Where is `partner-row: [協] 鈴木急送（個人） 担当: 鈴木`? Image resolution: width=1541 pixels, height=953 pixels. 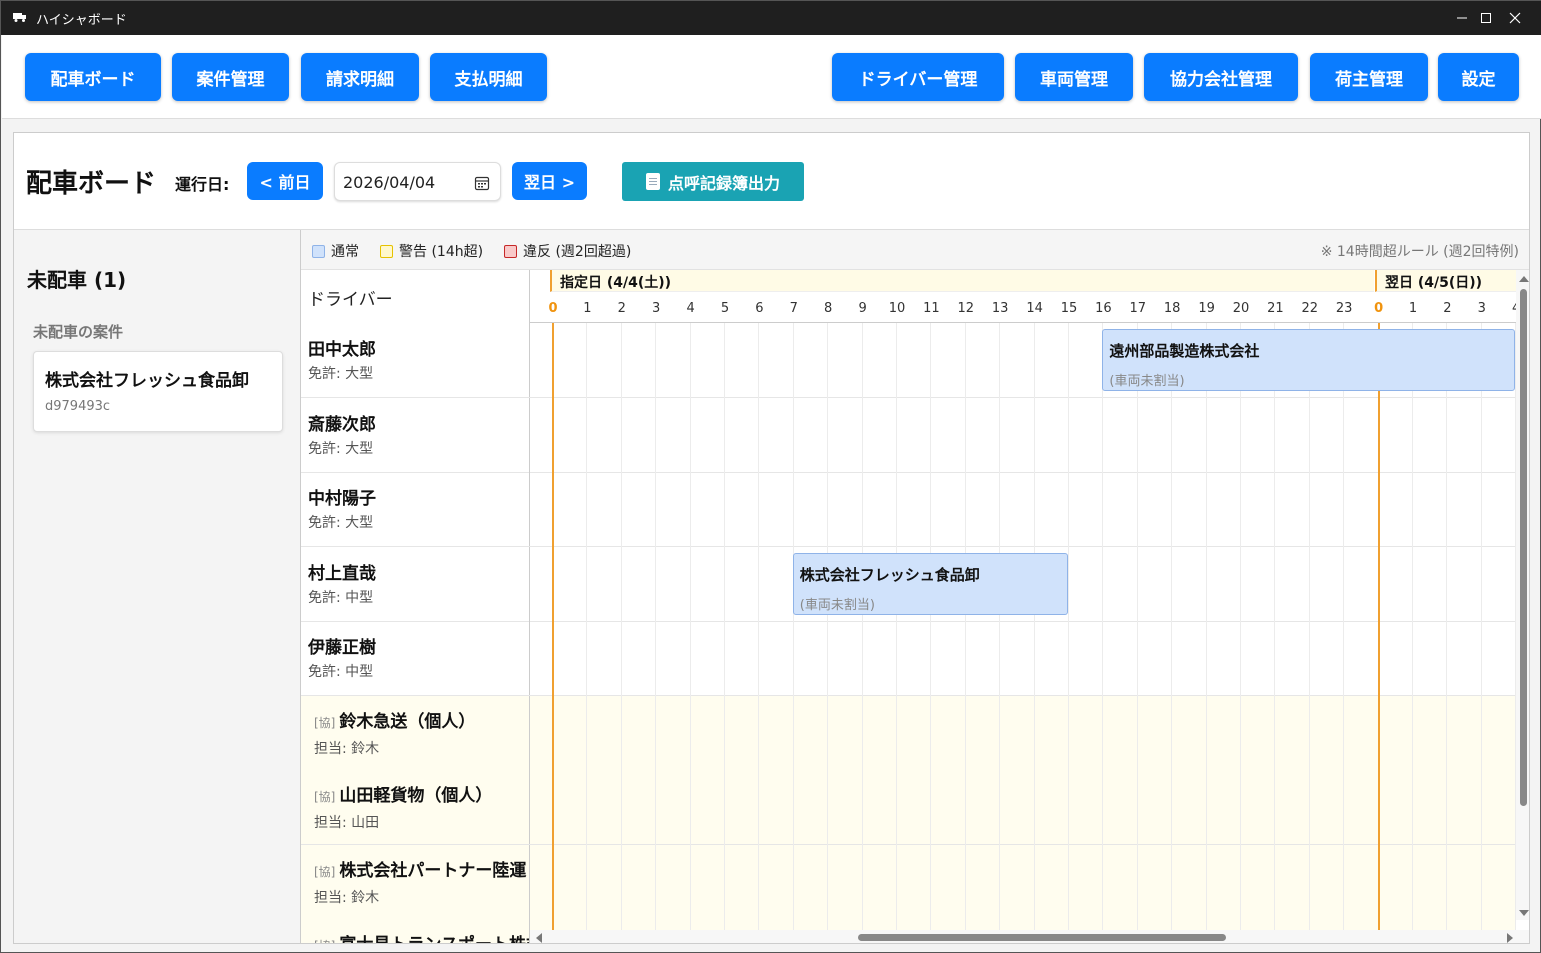 partner-row: [協] 鈴木急送（個人） 担当: 鈴木 is located at coordinates (908, 733).